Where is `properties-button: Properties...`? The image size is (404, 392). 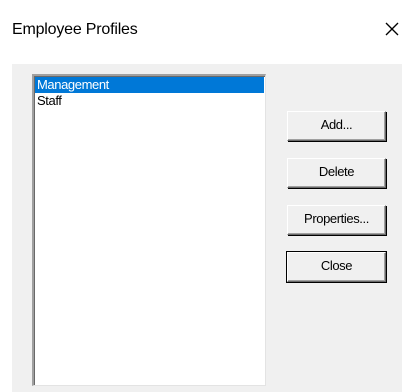 properties-button: Properties... is located at coordinates (336, 220).